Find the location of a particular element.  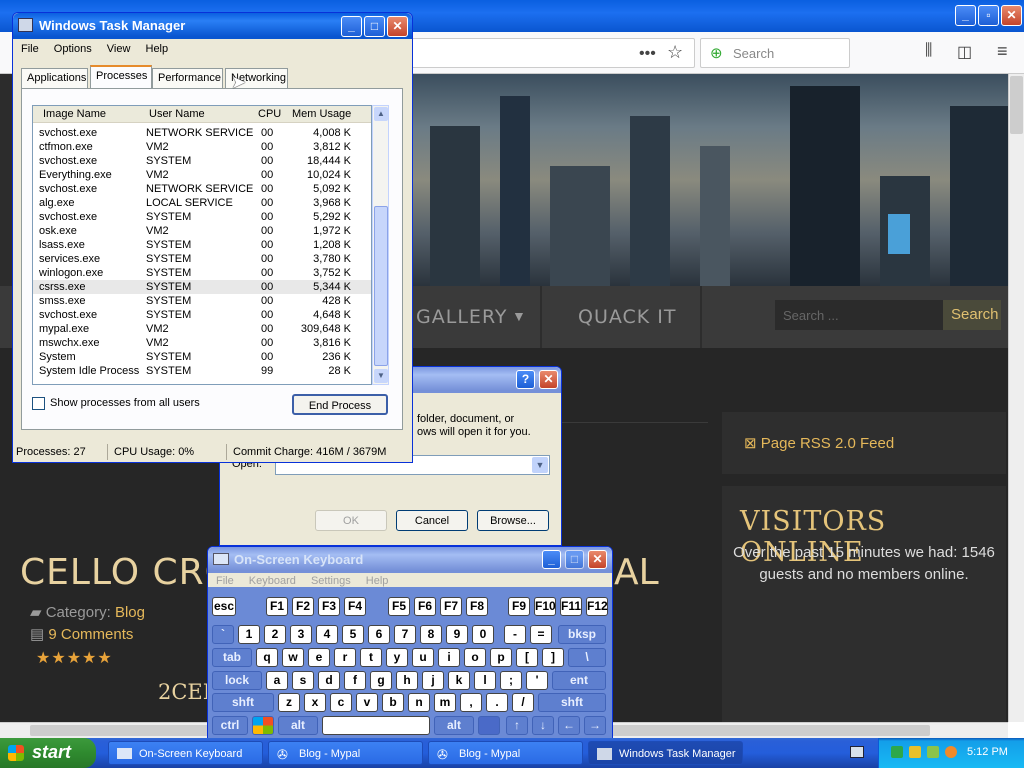

key-5: 5 is located at coordinates (353, 634).